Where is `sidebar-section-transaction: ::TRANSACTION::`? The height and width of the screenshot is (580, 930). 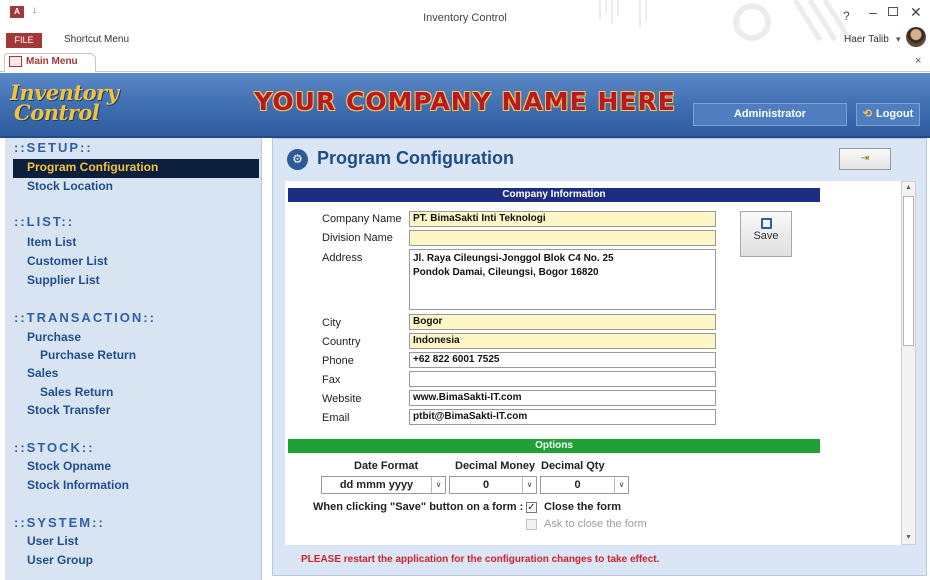 sidebar-section-transaction: ::TRANSACTION:: is located at coordinates (85, 317).